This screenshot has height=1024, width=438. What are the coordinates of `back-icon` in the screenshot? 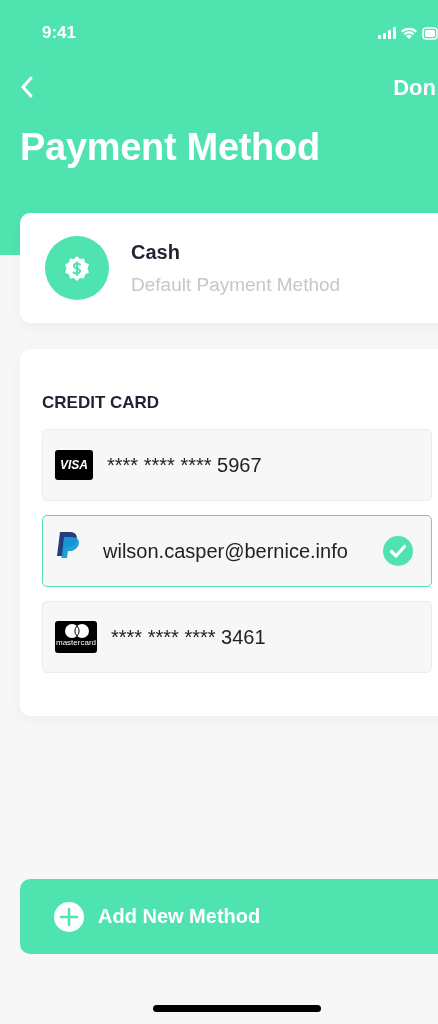 It's located at (27, 88).